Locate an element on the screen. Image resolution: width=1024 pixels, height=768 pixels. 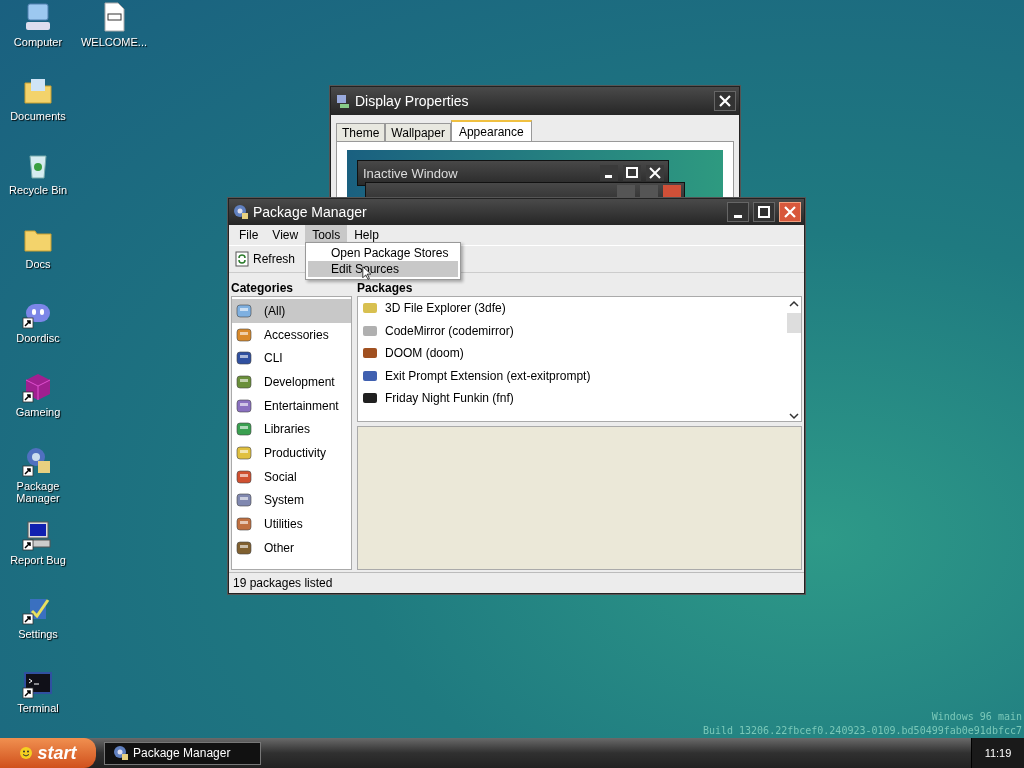
preview-window-title: Inactive Window is located at coordinates (410, 173).